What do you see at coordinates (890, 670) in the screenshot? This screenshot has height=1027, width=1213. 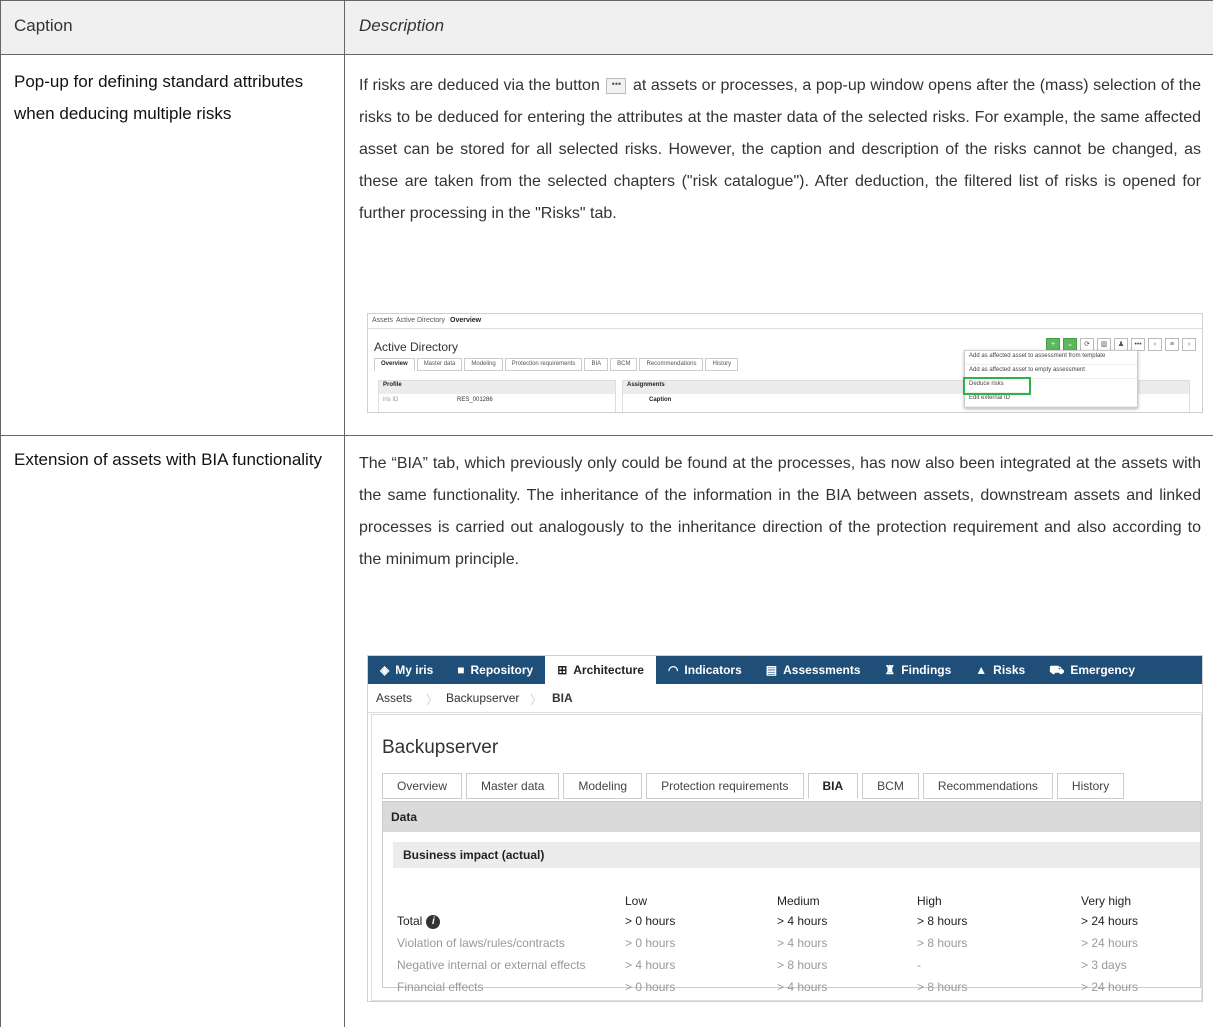 I see `binoculars-icon: ♜` at bounding box center [890, 670].